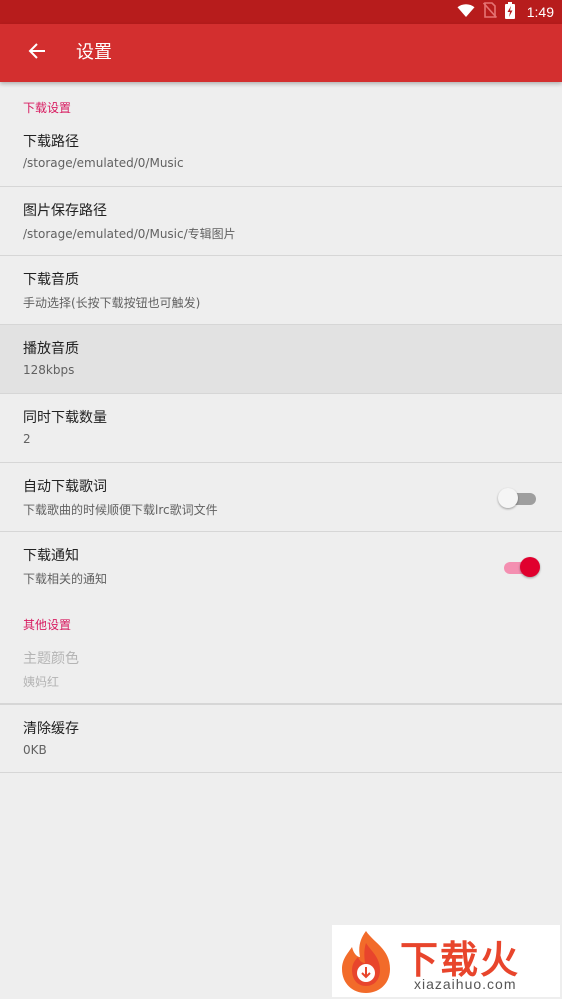  Describe the element at coordinates (281, 566) in the screenshot. I see `setting-download-notify: 下载通知 下载相关的通知` at that location.